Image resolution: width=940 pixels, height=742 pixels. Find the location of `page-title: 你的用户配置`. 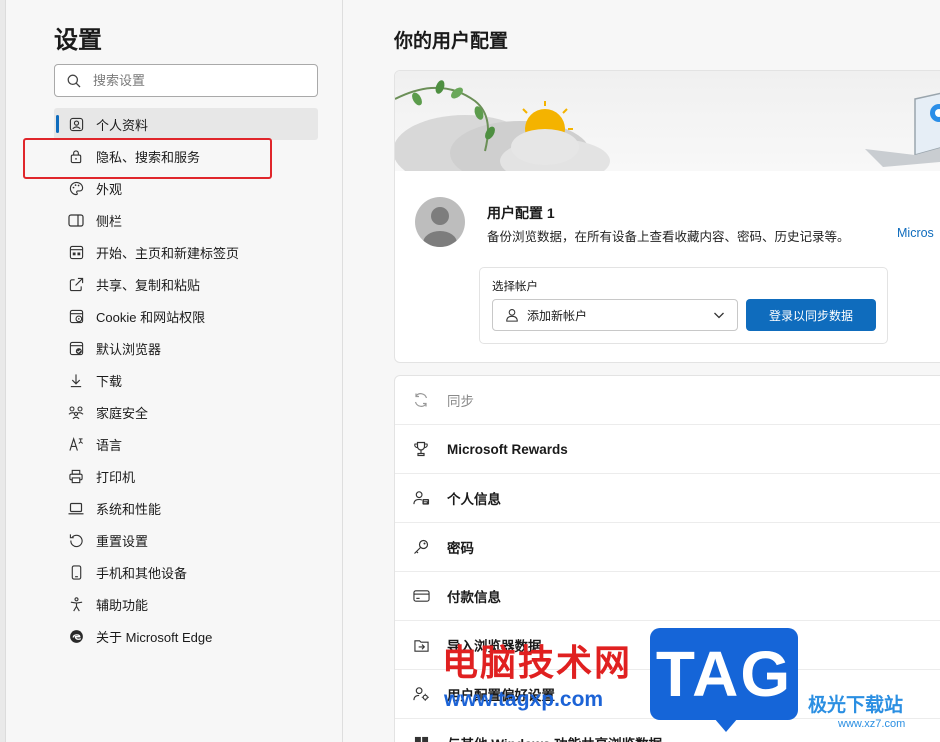

page-title: 你的用户配置 is located at coordinates (451, 41).